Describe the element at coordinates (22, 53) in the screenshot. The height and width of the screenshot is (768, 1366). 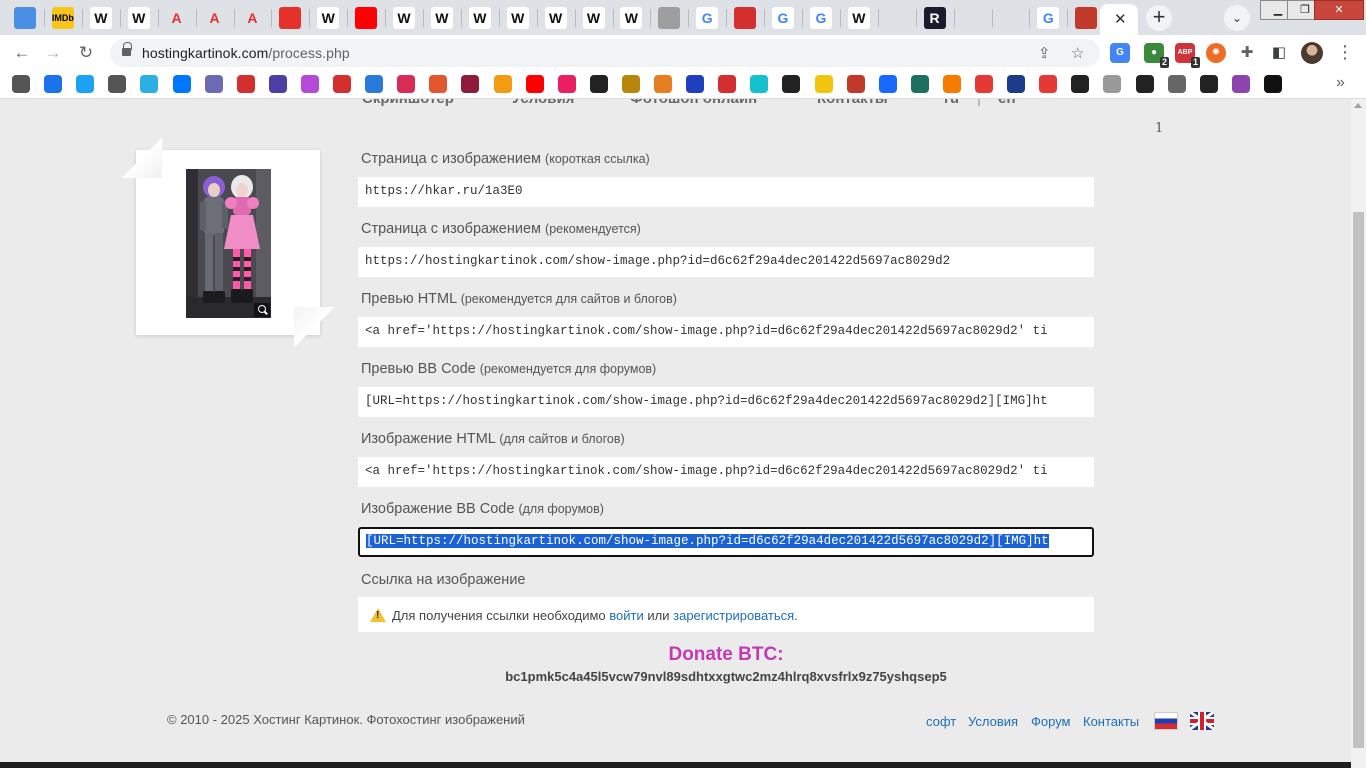
I see `back-button: ←` at that location.